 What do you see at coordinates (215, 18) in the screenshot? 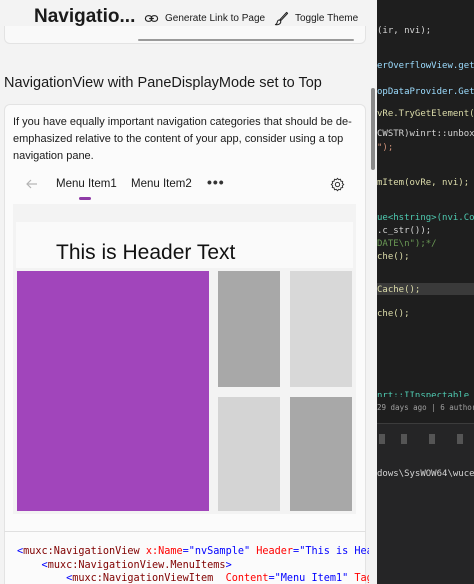
I see `generate-link-label: Generate Link to Page` at bounding box center [215, 18].